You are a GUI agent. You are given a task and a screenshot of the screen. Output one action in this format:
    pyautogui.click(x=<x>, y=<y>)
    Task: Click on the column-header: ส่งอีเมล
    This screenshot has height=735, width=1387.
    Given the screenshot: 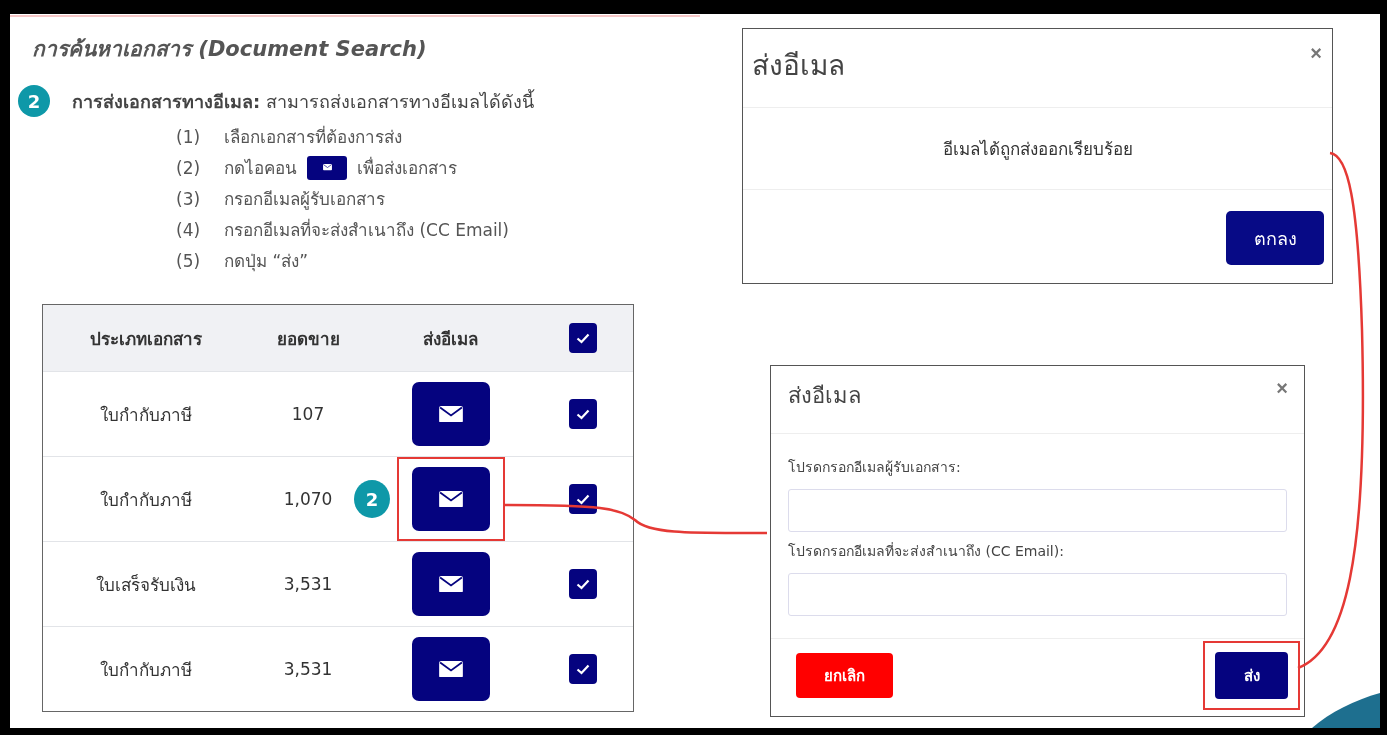 What is the action you would take?
    pyautogui.click(x=450, y=339)
    